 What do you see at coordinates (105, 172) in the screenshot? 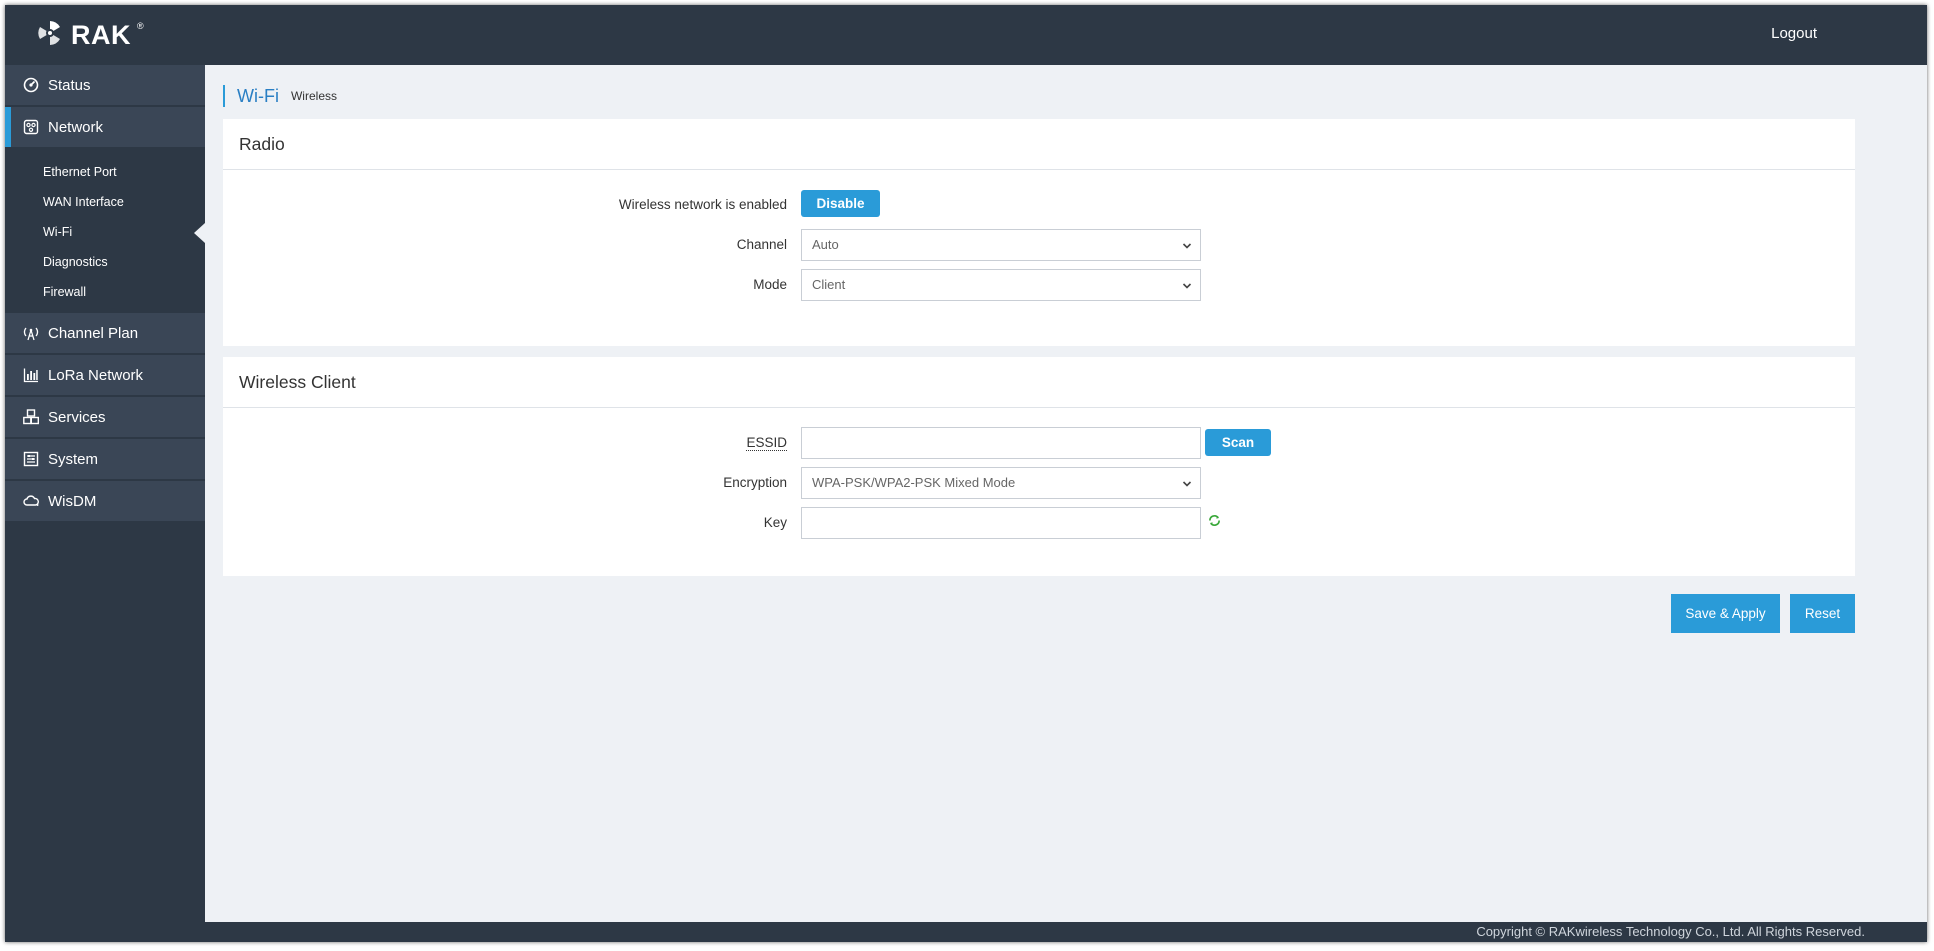
I see `subnav-ethernet-port: Ethernet Port` at bounding box center [105, 172].